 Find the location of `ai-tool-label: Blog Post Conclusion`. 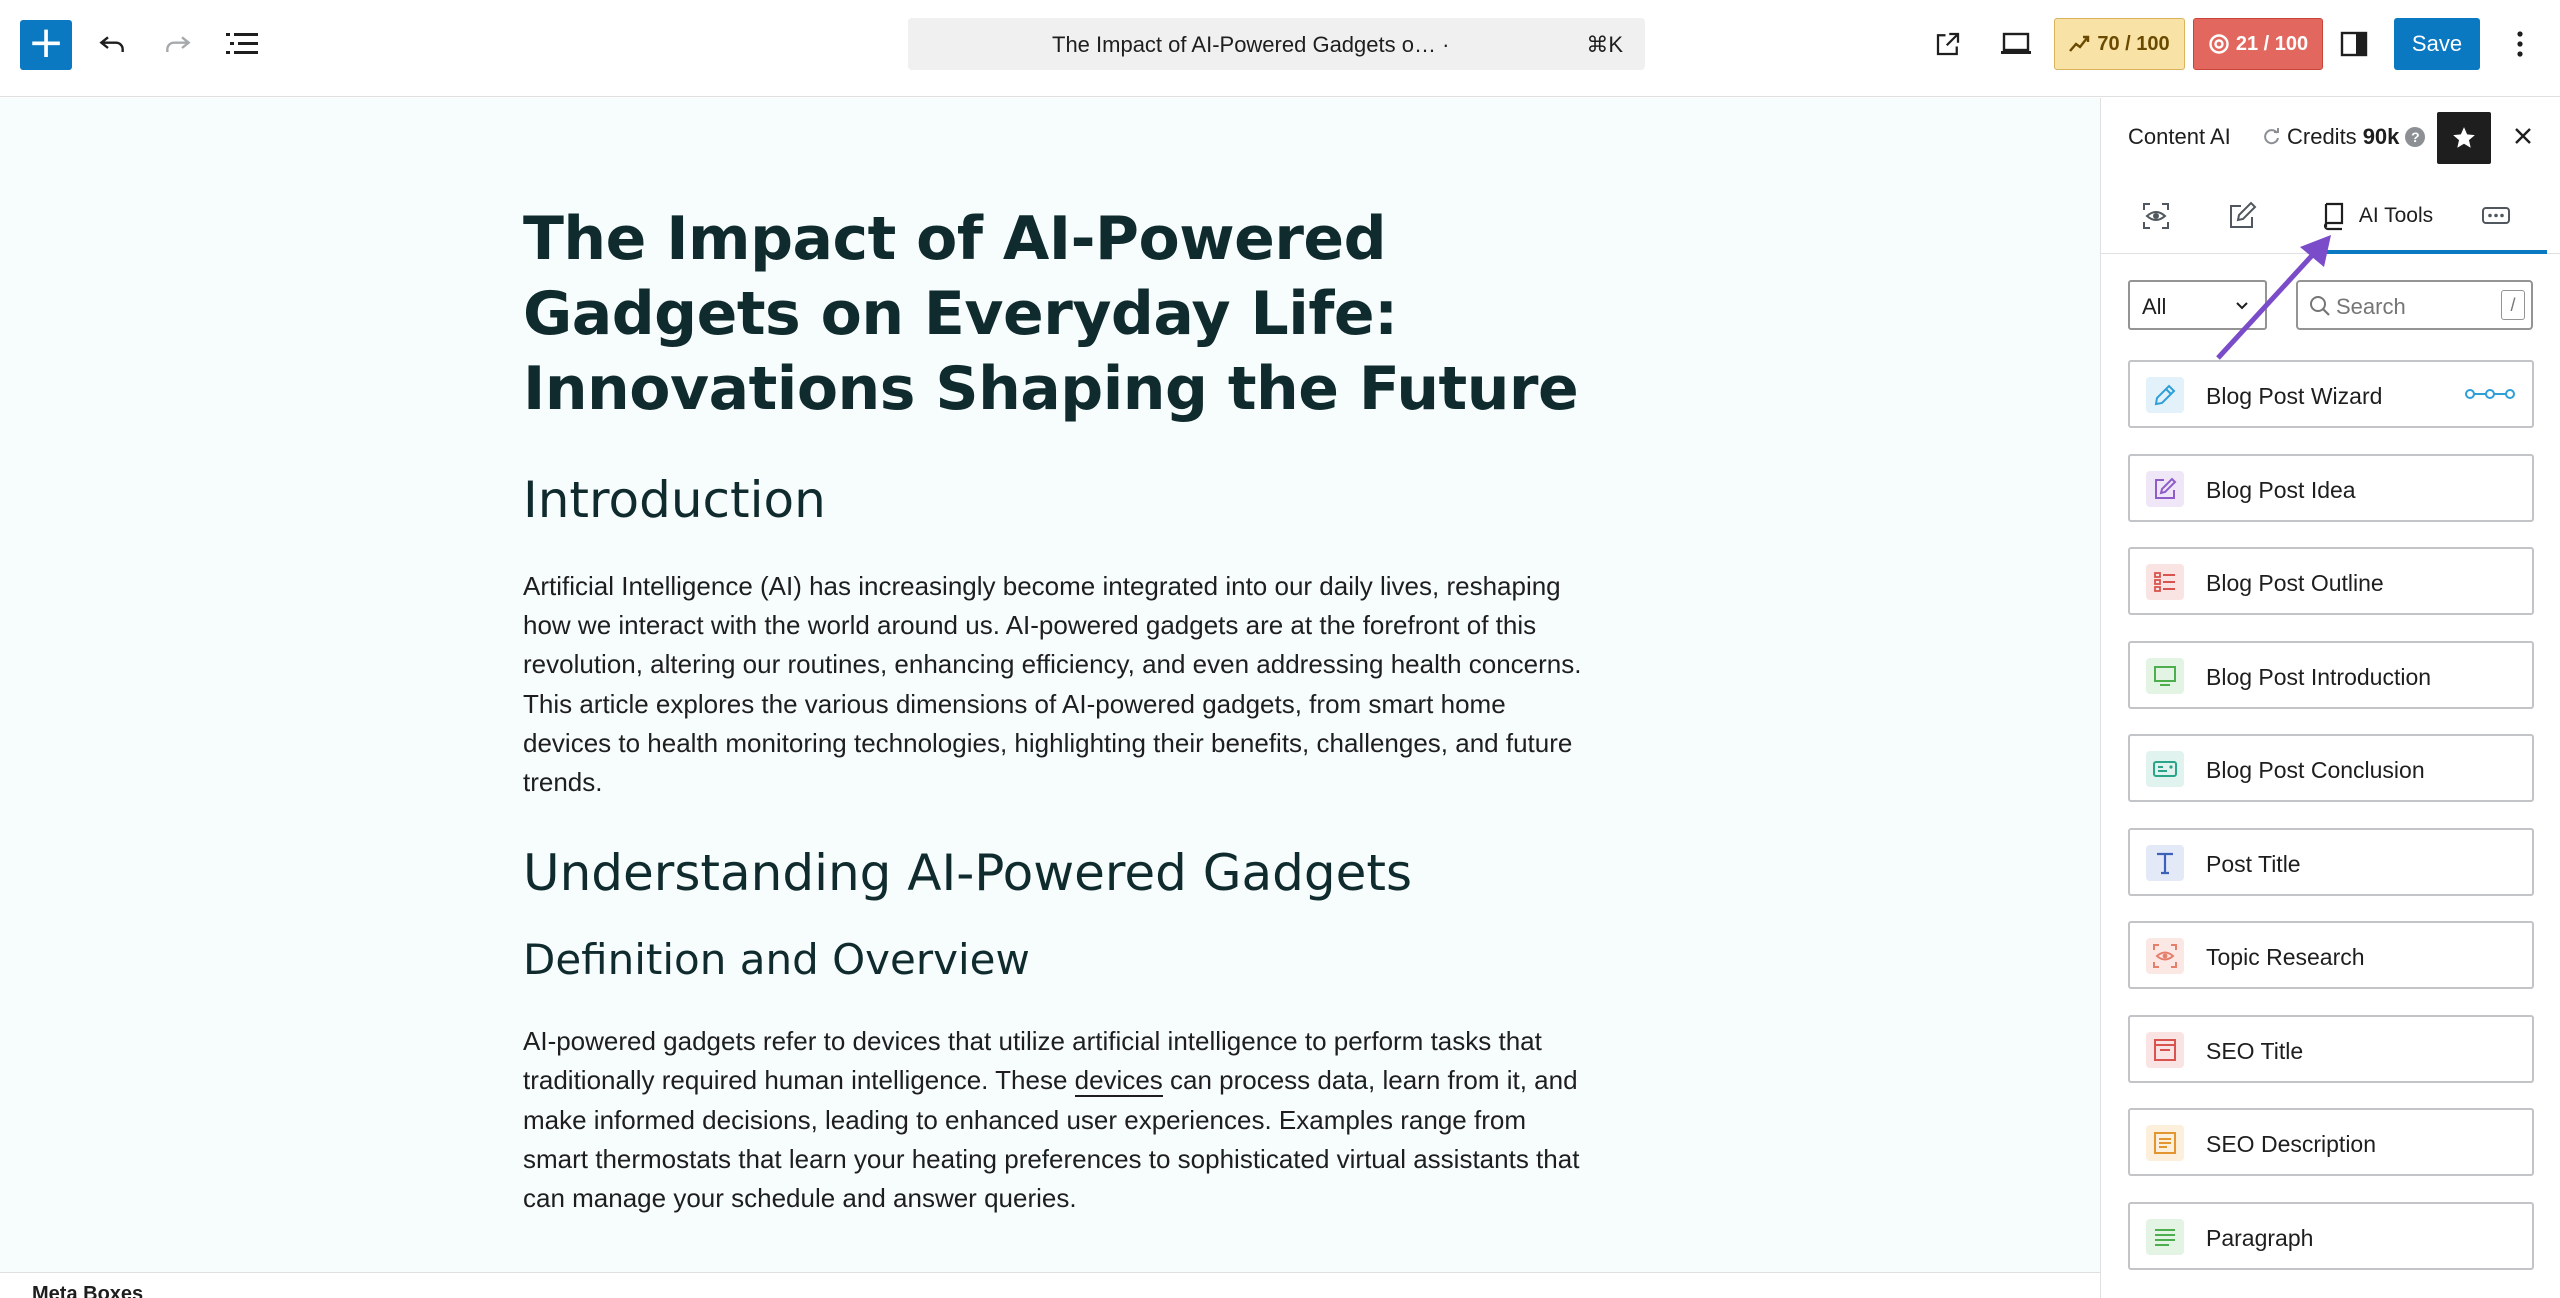

ai-tool-label: Blog Post Conclusion is located at coordinates (2315, 770).